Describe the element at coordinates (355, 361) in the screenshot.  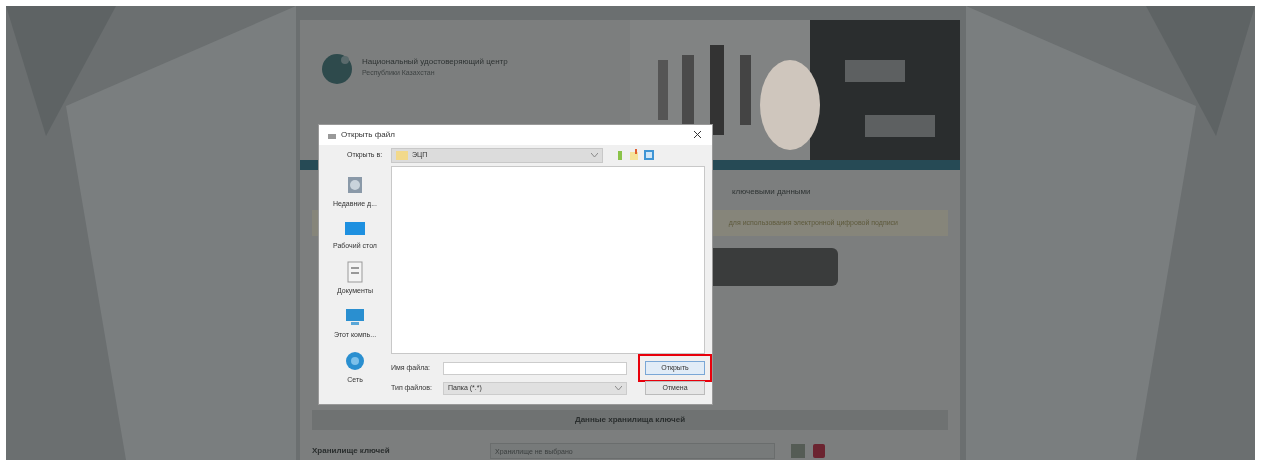
I see `globe-icon` at that location.